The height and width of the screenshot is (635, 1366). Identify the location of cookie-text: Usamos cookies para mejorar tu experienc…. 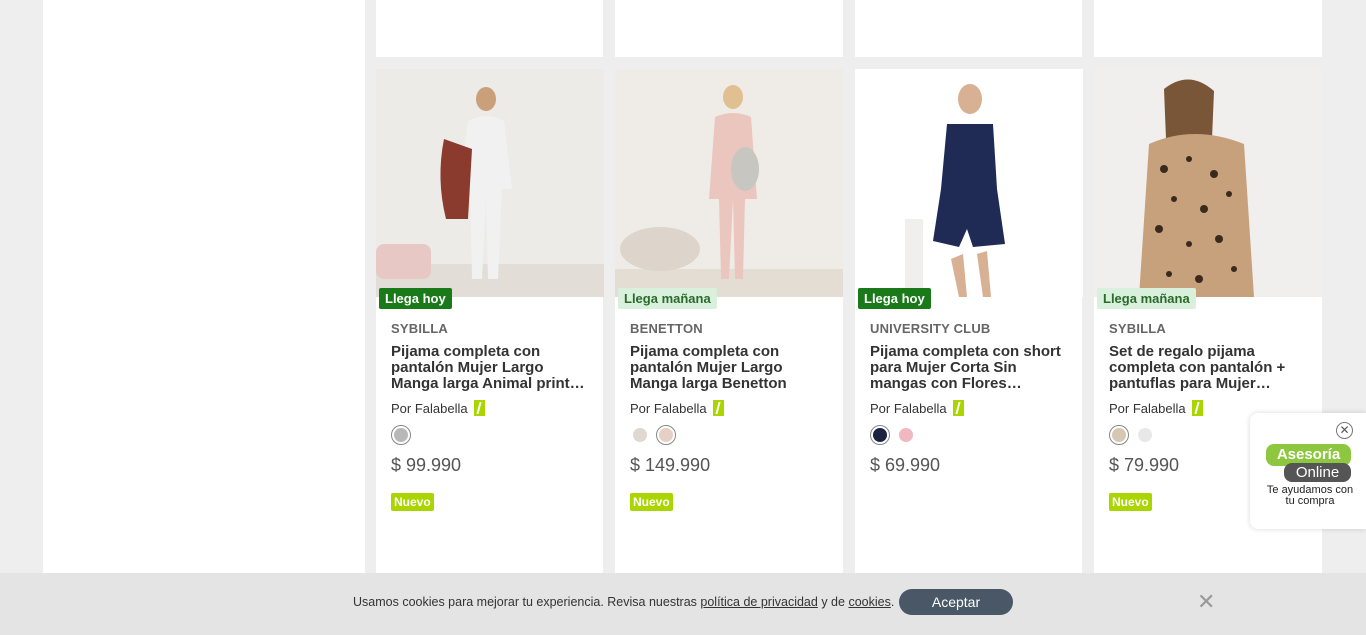
(525, 602).